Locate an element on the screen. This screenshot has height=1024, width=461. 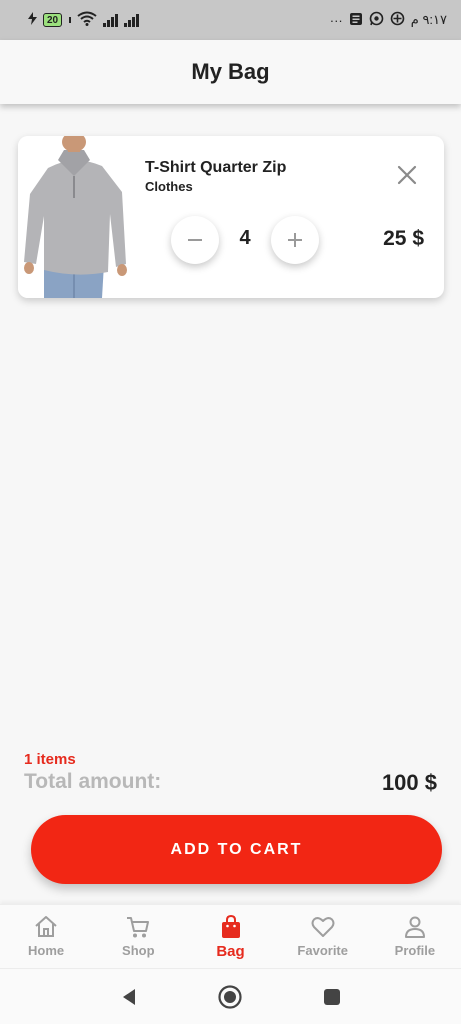
nav-item-profile: Profile is located at coordinates (415, 936).